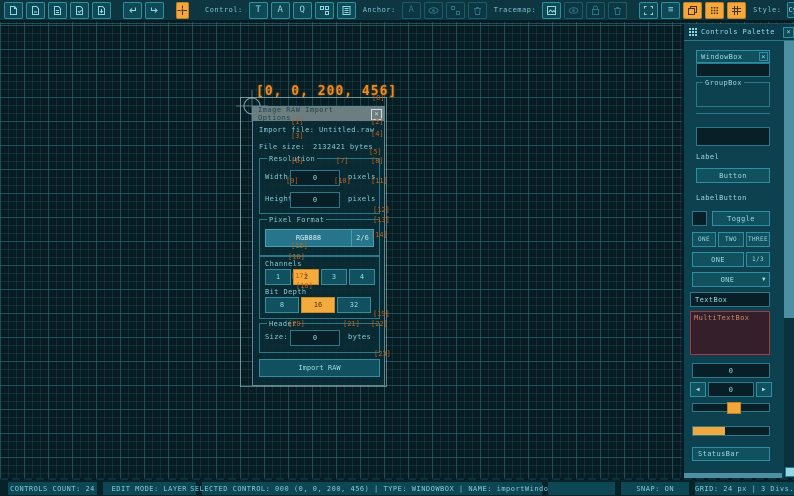 Image resolution: width=794 pixels, height=496 pixels. What do you see at coordinates (79, 10) in the screenshot?
I see `file-save-as-button` at bounding box center [79, 10].